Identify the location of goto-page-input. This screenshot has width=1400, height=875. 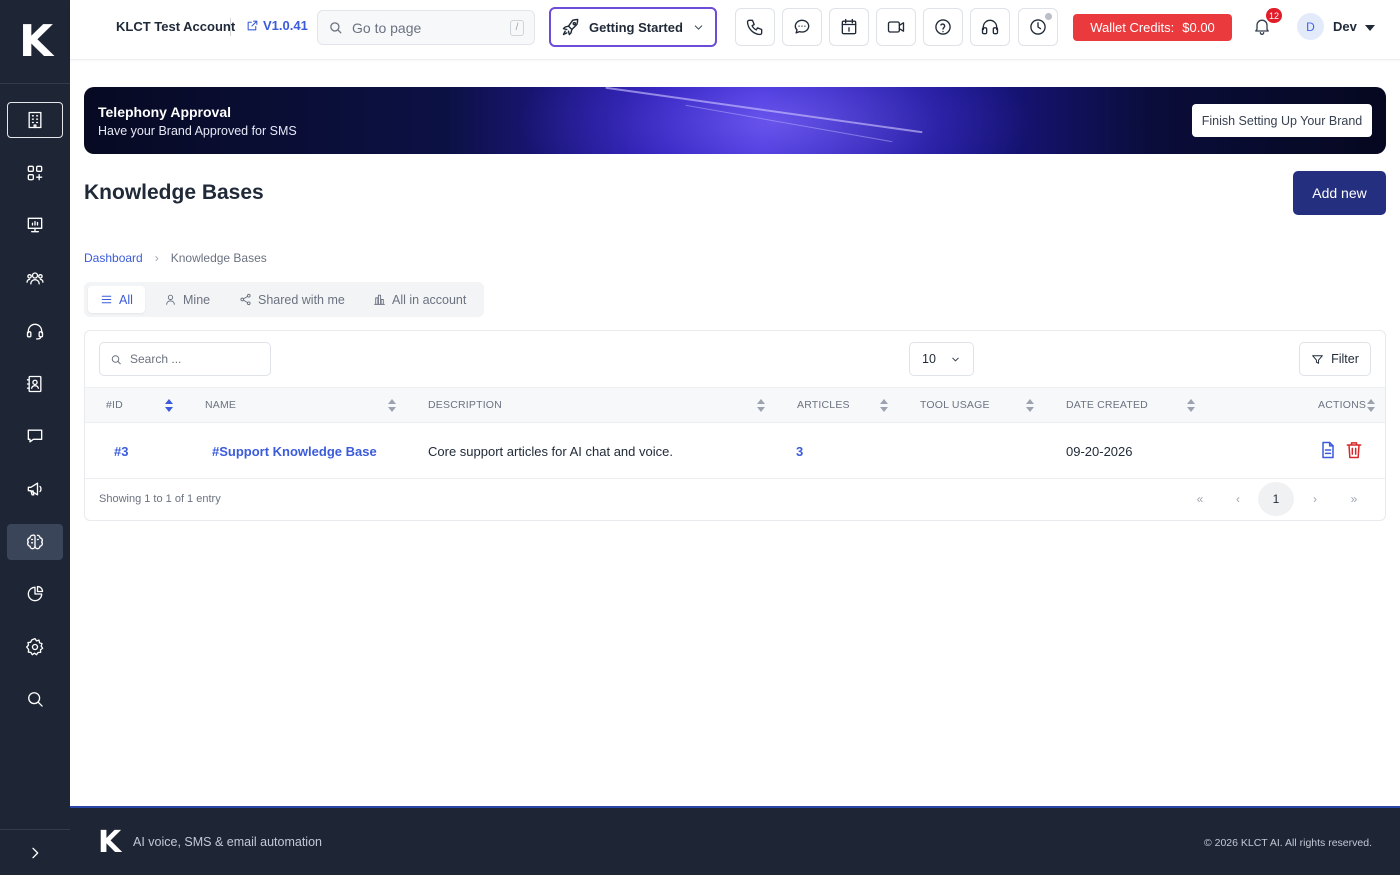
(427, 27).